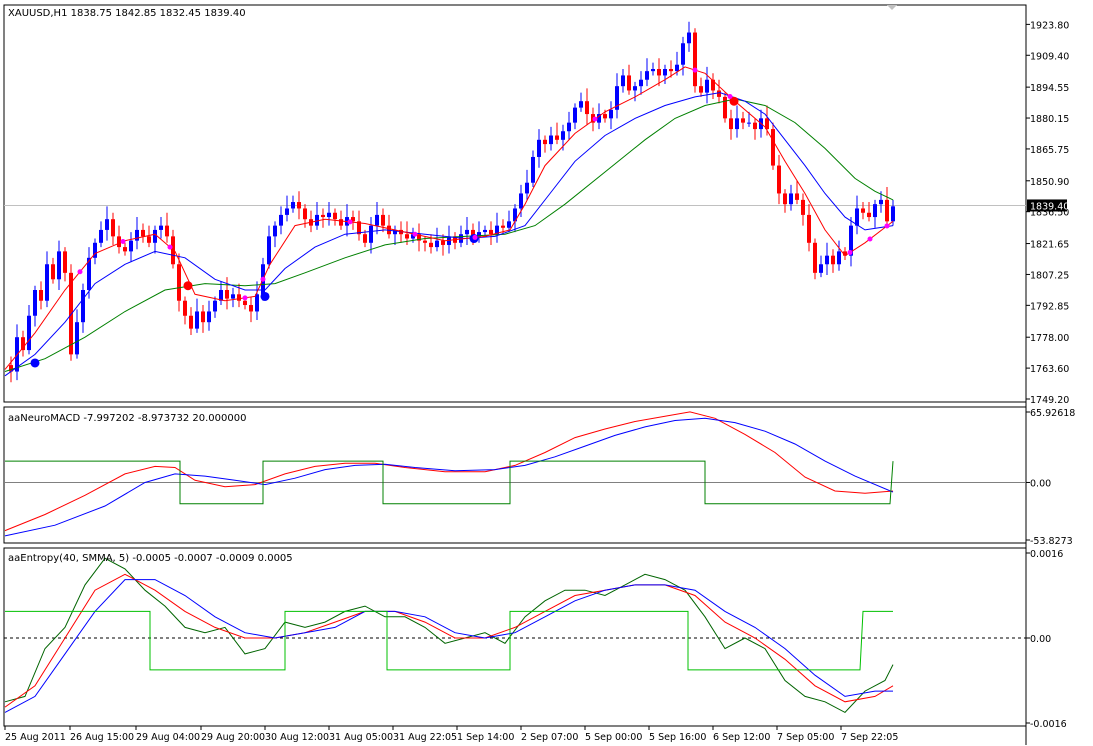 This screenshot has height=746, width=1093. Describe the element at coordinates (1052, 413) in the screenshot. I see `macd-y-tick-label: 65.92618` at that location.